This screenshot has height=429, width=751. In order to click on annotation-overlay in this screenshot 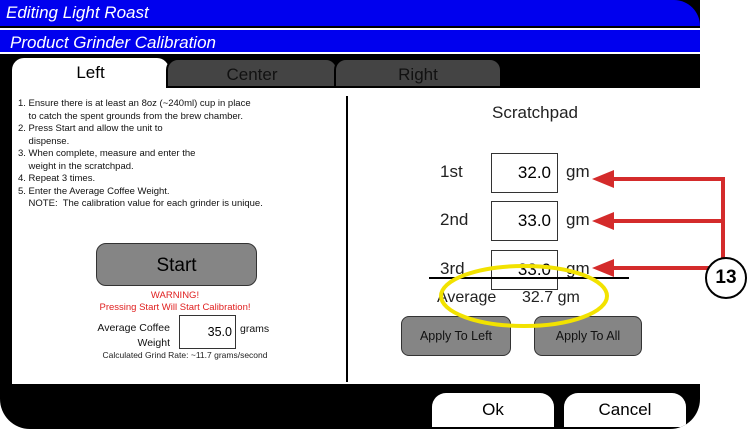, I will do `click(582, 249)`.